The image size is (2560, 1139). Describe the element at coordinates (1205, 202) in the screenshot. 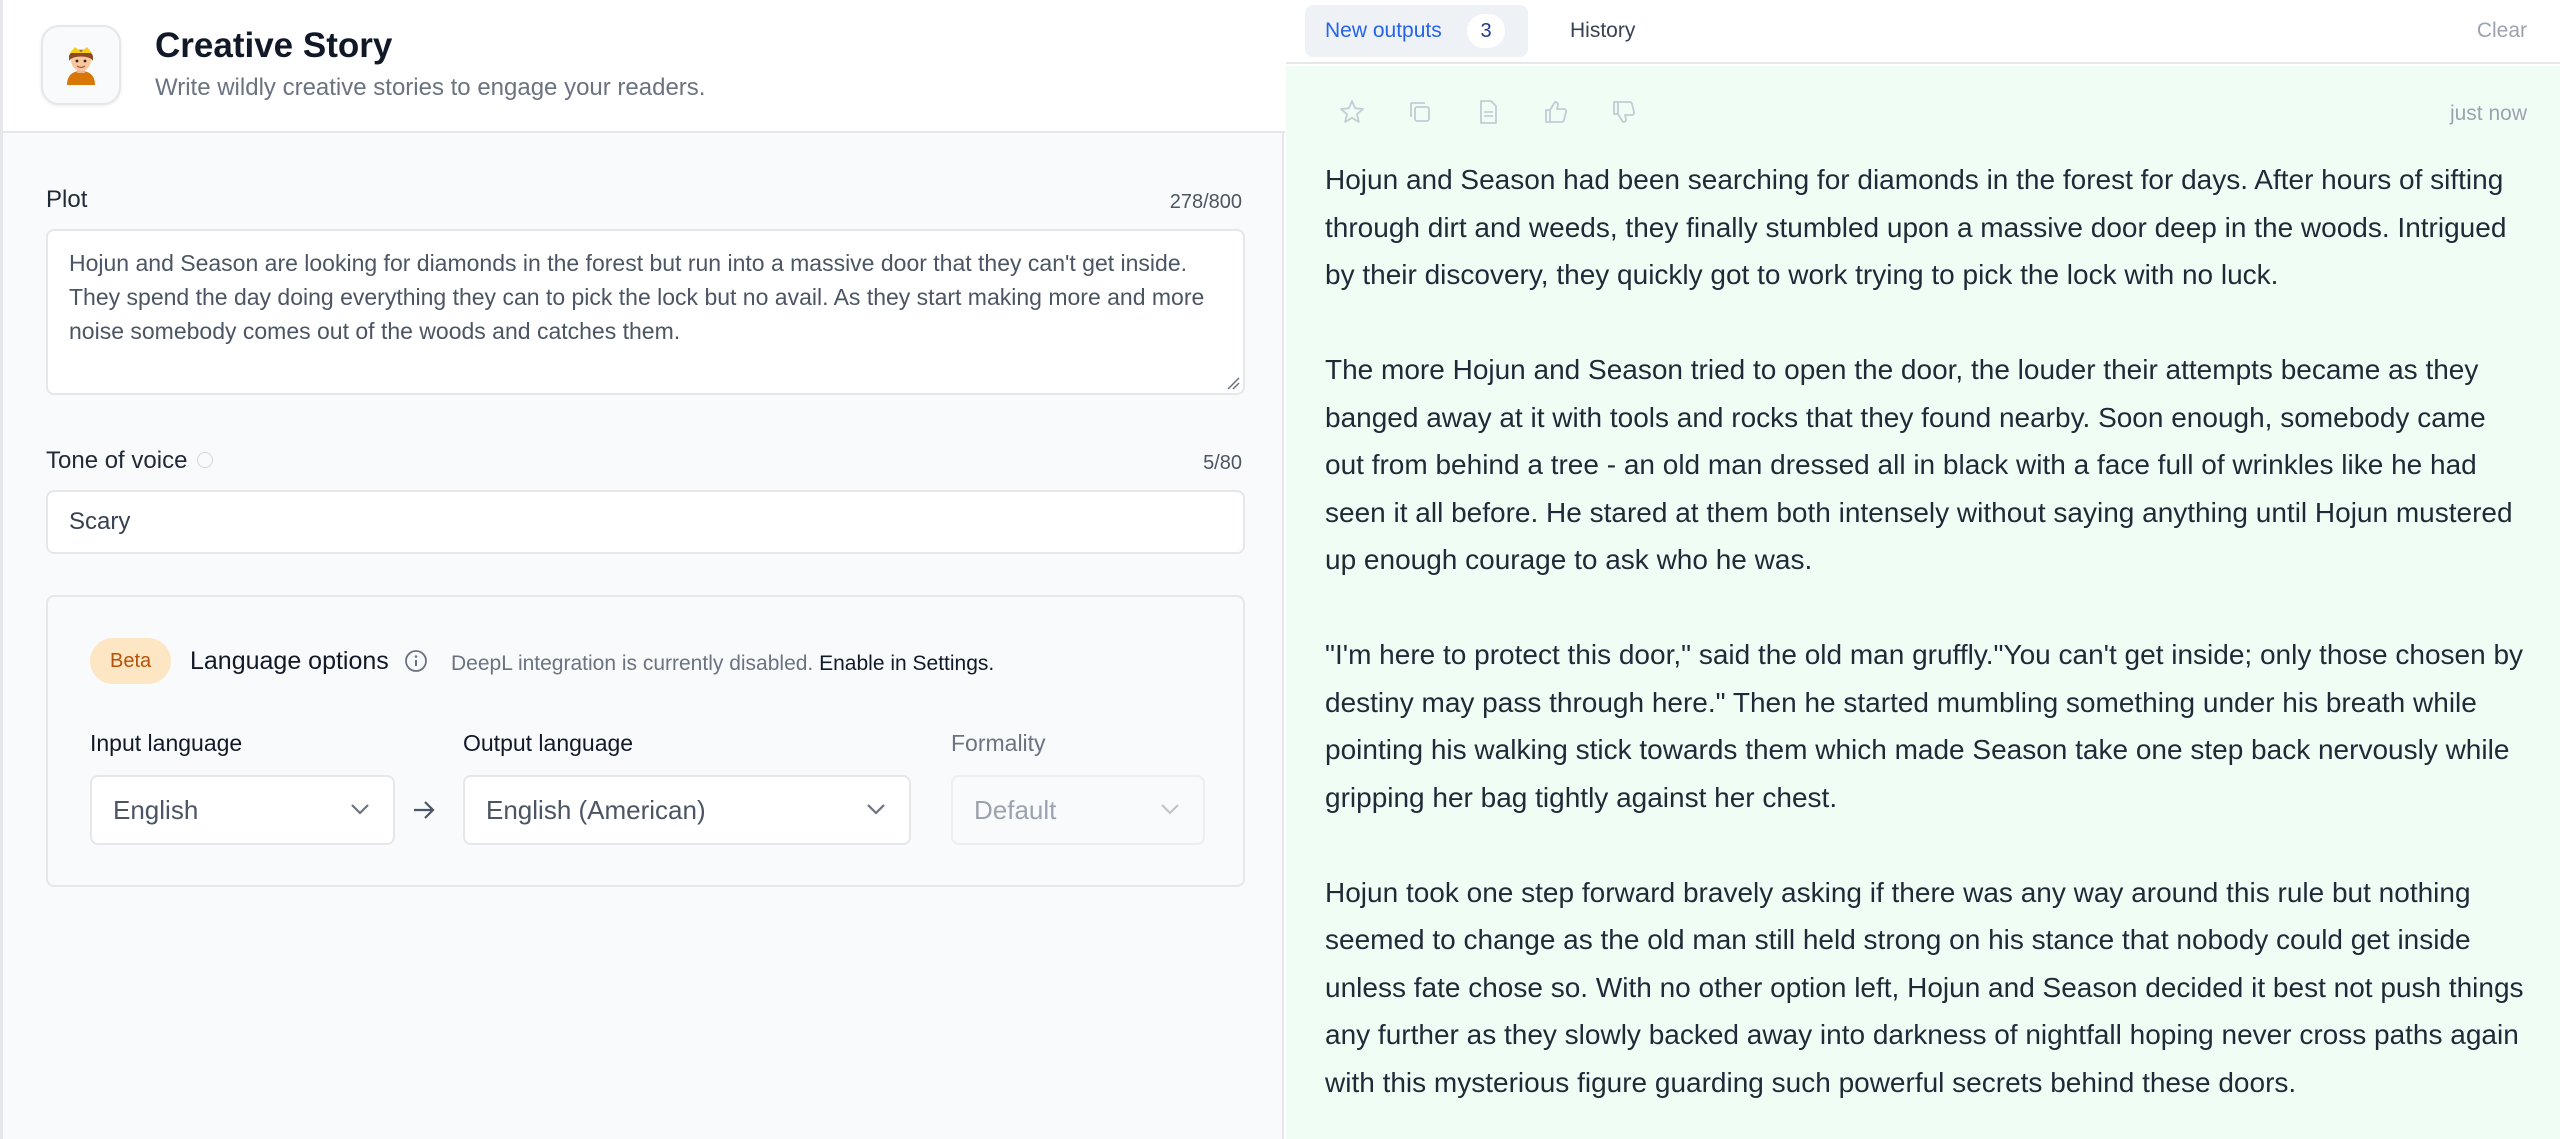

I see `plot-counter: 278/800` at that location.